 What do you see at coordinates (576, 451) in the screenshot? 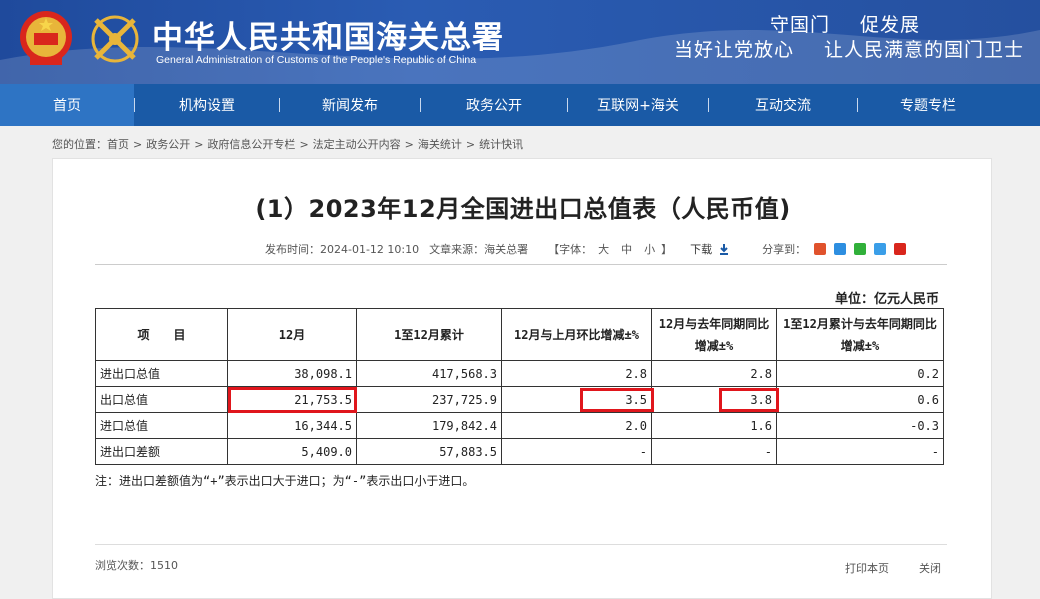
I see `cell-mom: -` at bounding box center [576, 451].